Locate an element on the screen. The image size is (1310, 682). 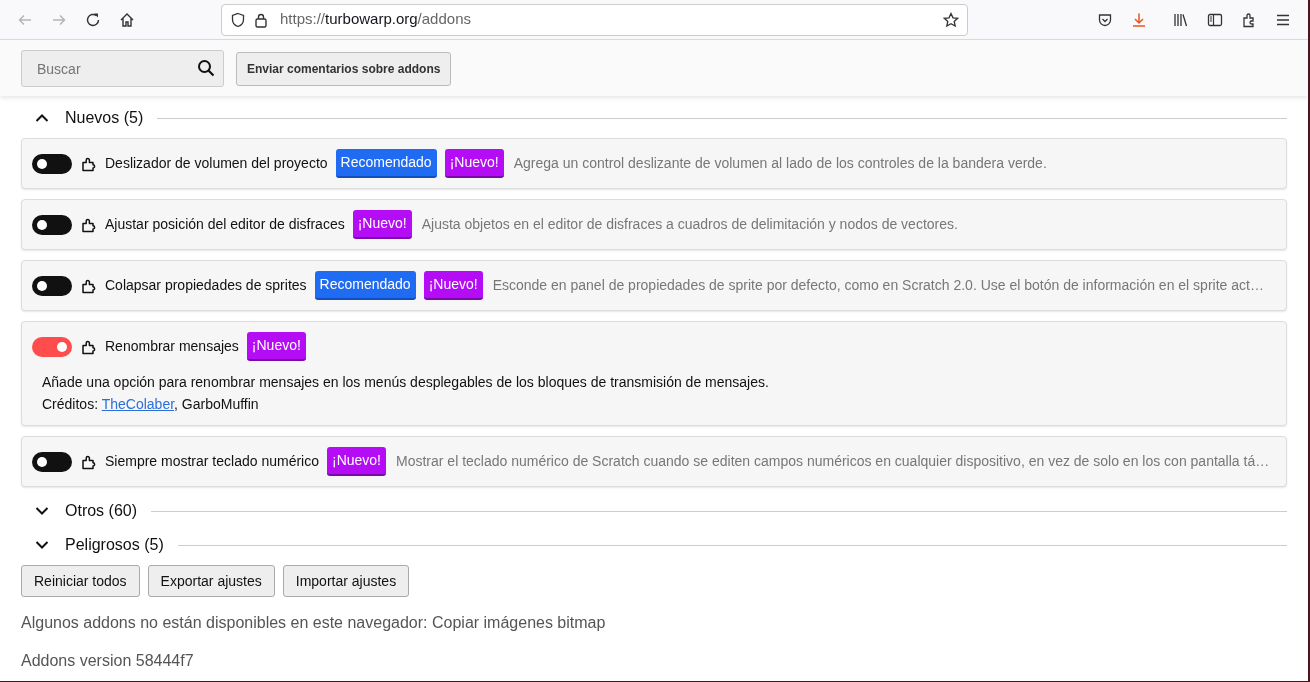
version-text: Addons version 58444f7 is located at coordinates (108, 661).